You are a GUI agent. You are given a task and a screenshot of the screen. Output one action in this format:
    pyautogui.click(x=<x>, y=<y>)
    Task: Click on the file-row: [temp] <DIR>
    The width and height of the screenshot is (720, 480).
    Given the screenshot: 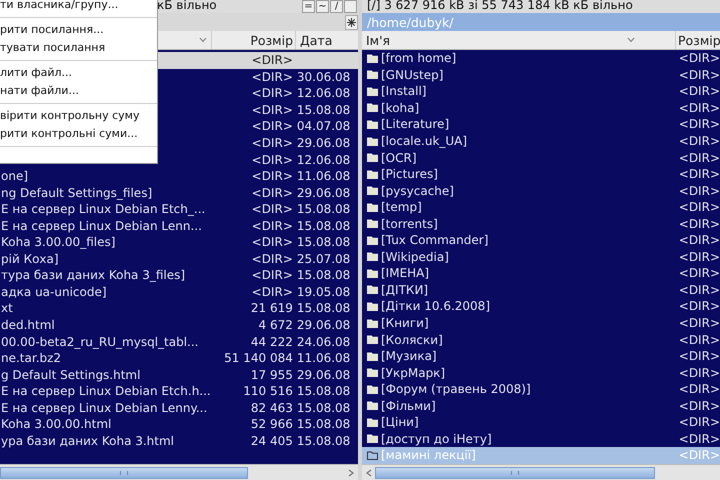 What is the action you would take?
    pyautogui.click(x=541, y=207)
    